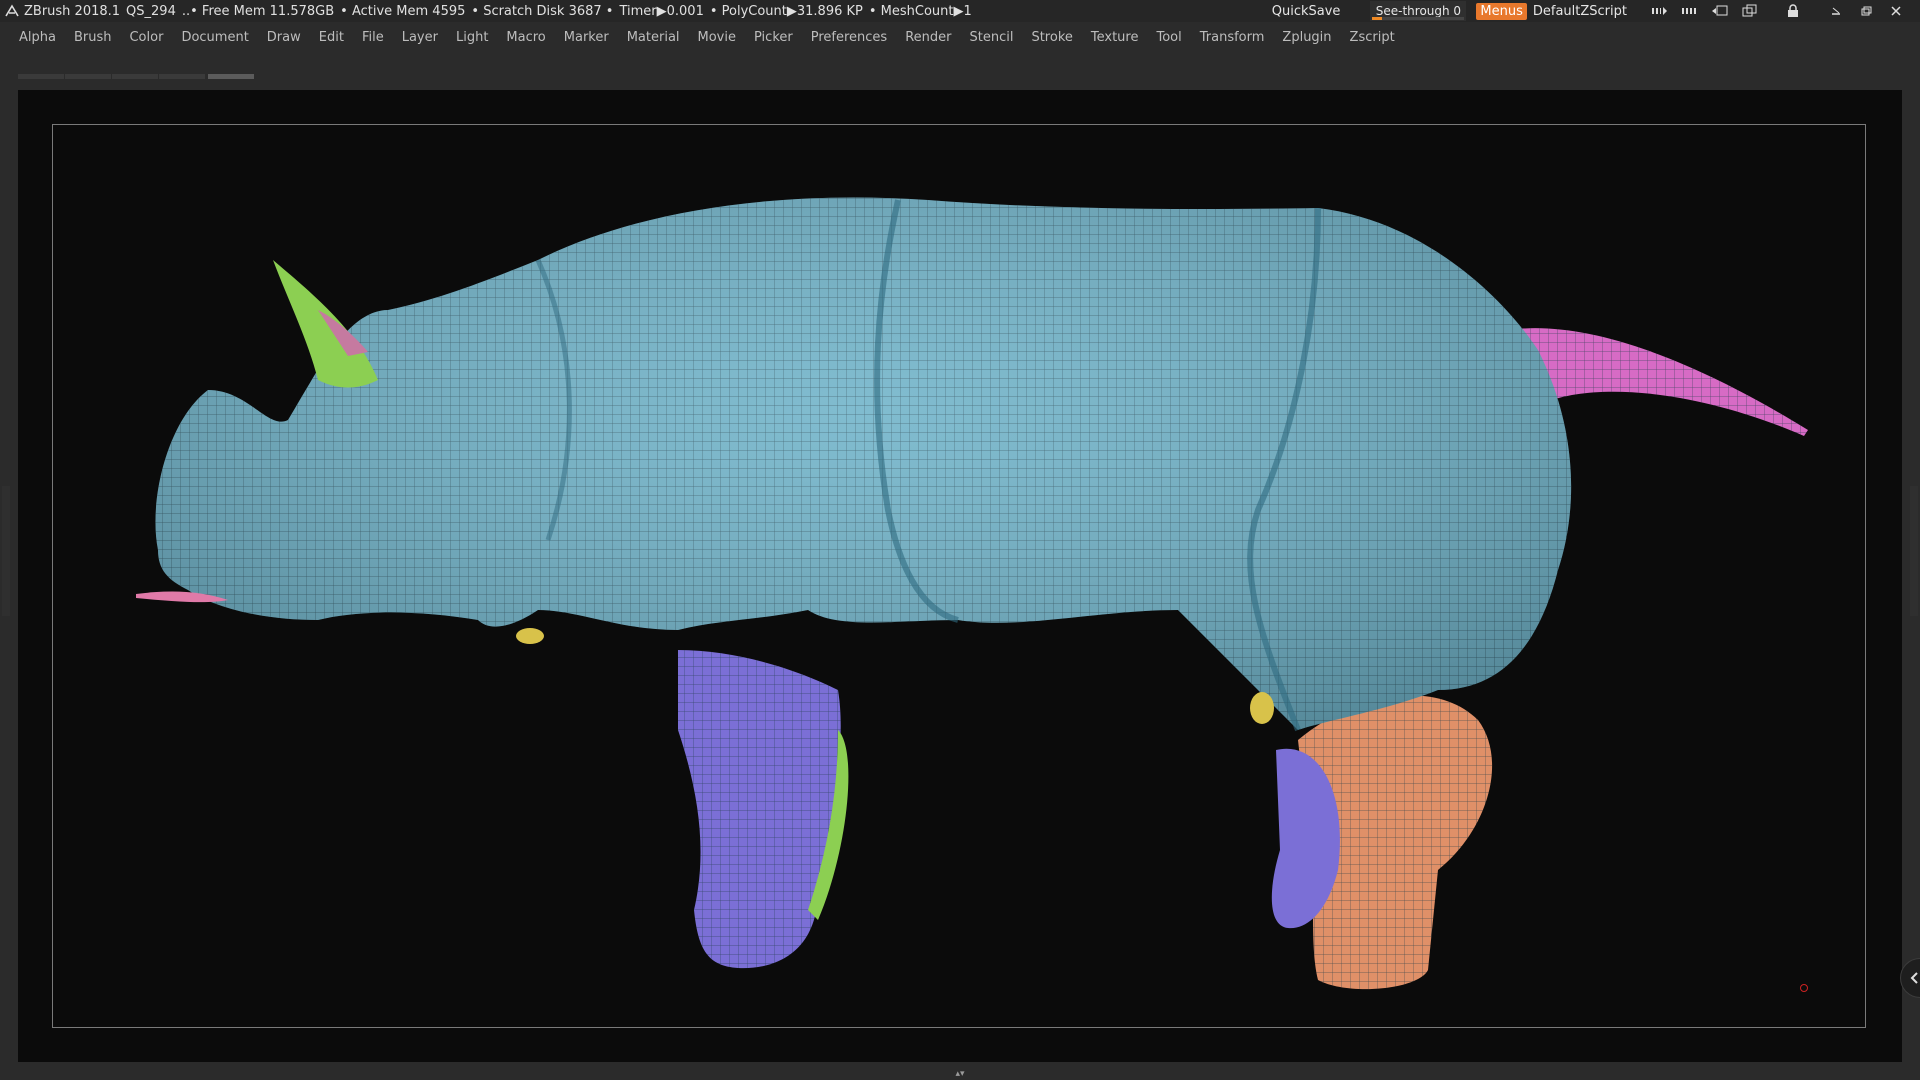 The width and height of the screenshot is (1920, 1080). I want to click on restore-icon, so click(1866, 11).